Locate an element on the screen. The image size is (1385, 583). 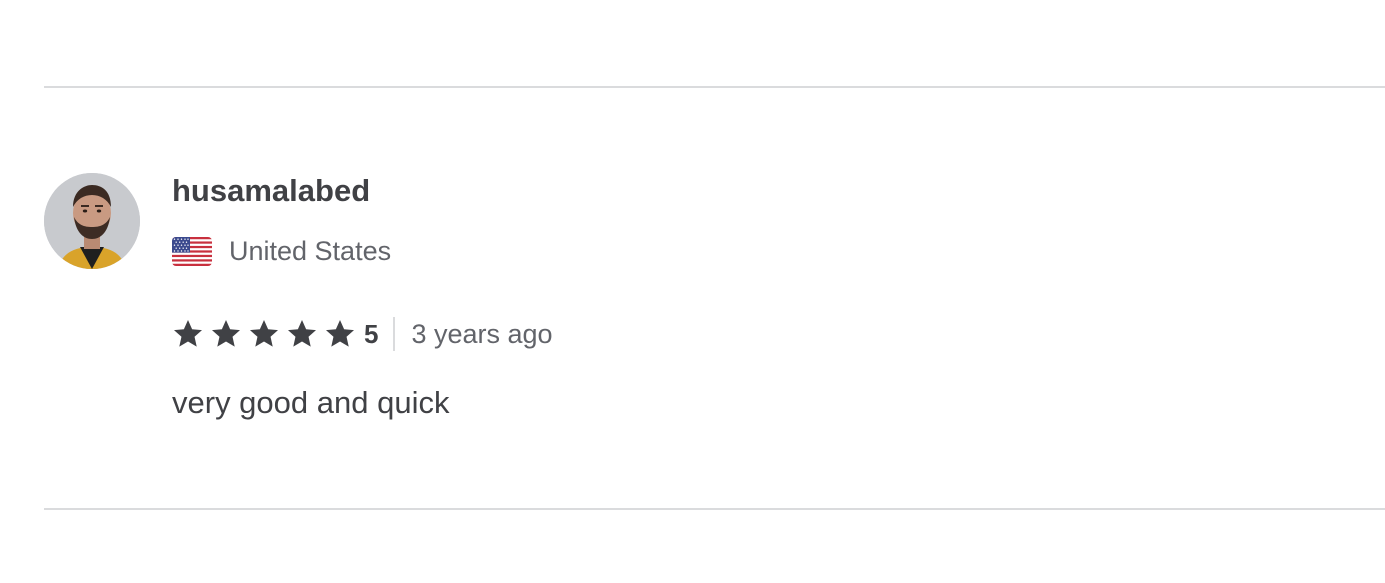
username: husamalabed is located at coordinates (271, 191).